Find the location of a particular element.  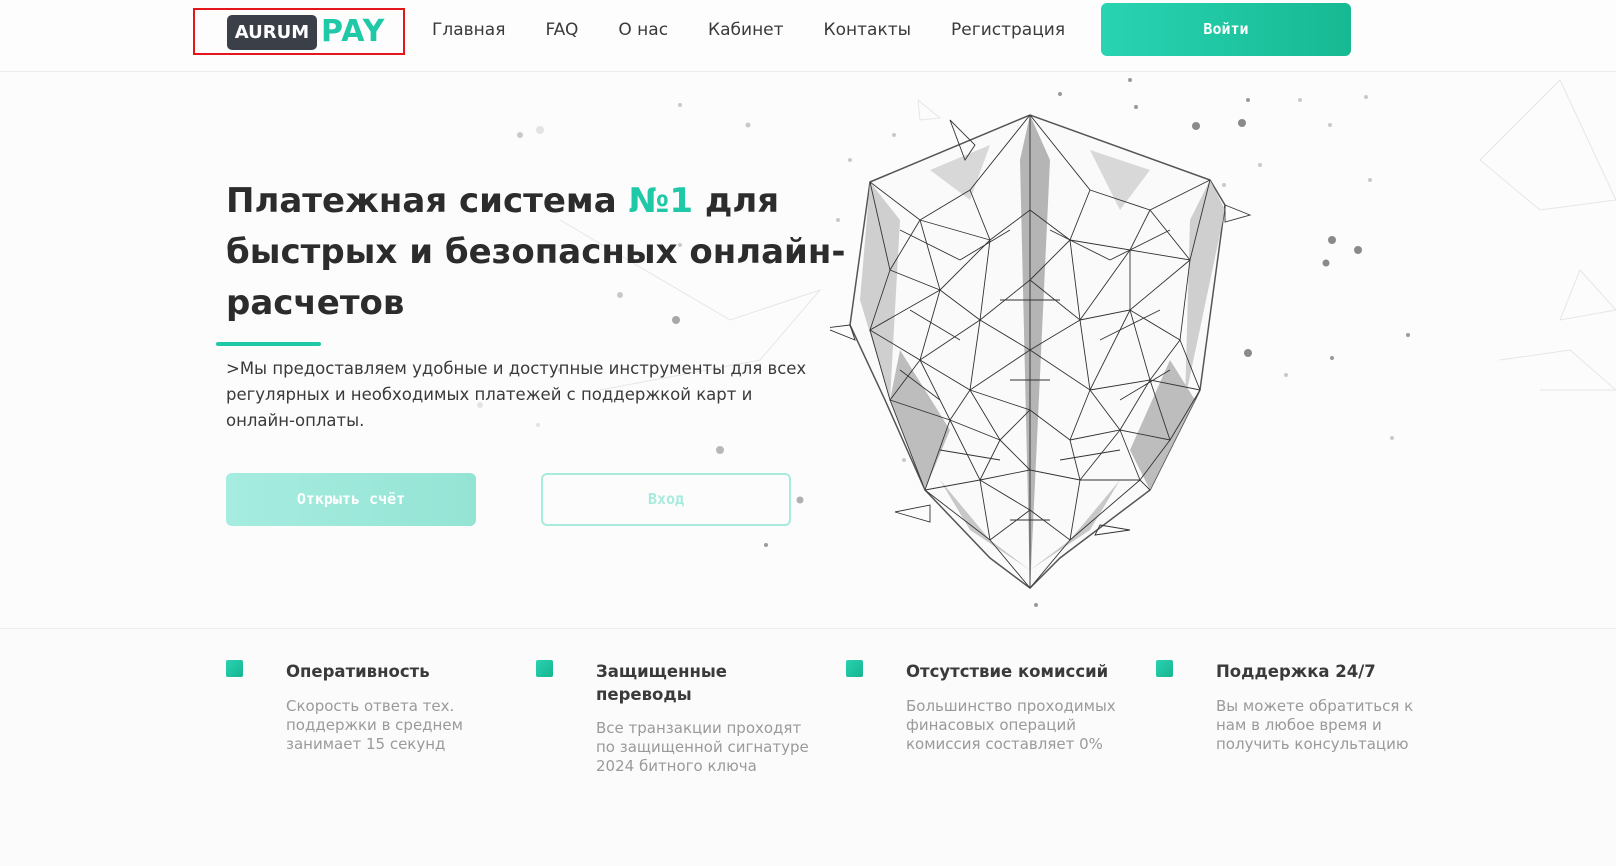

enter-button: Вход is located at coordinates (666, 499).